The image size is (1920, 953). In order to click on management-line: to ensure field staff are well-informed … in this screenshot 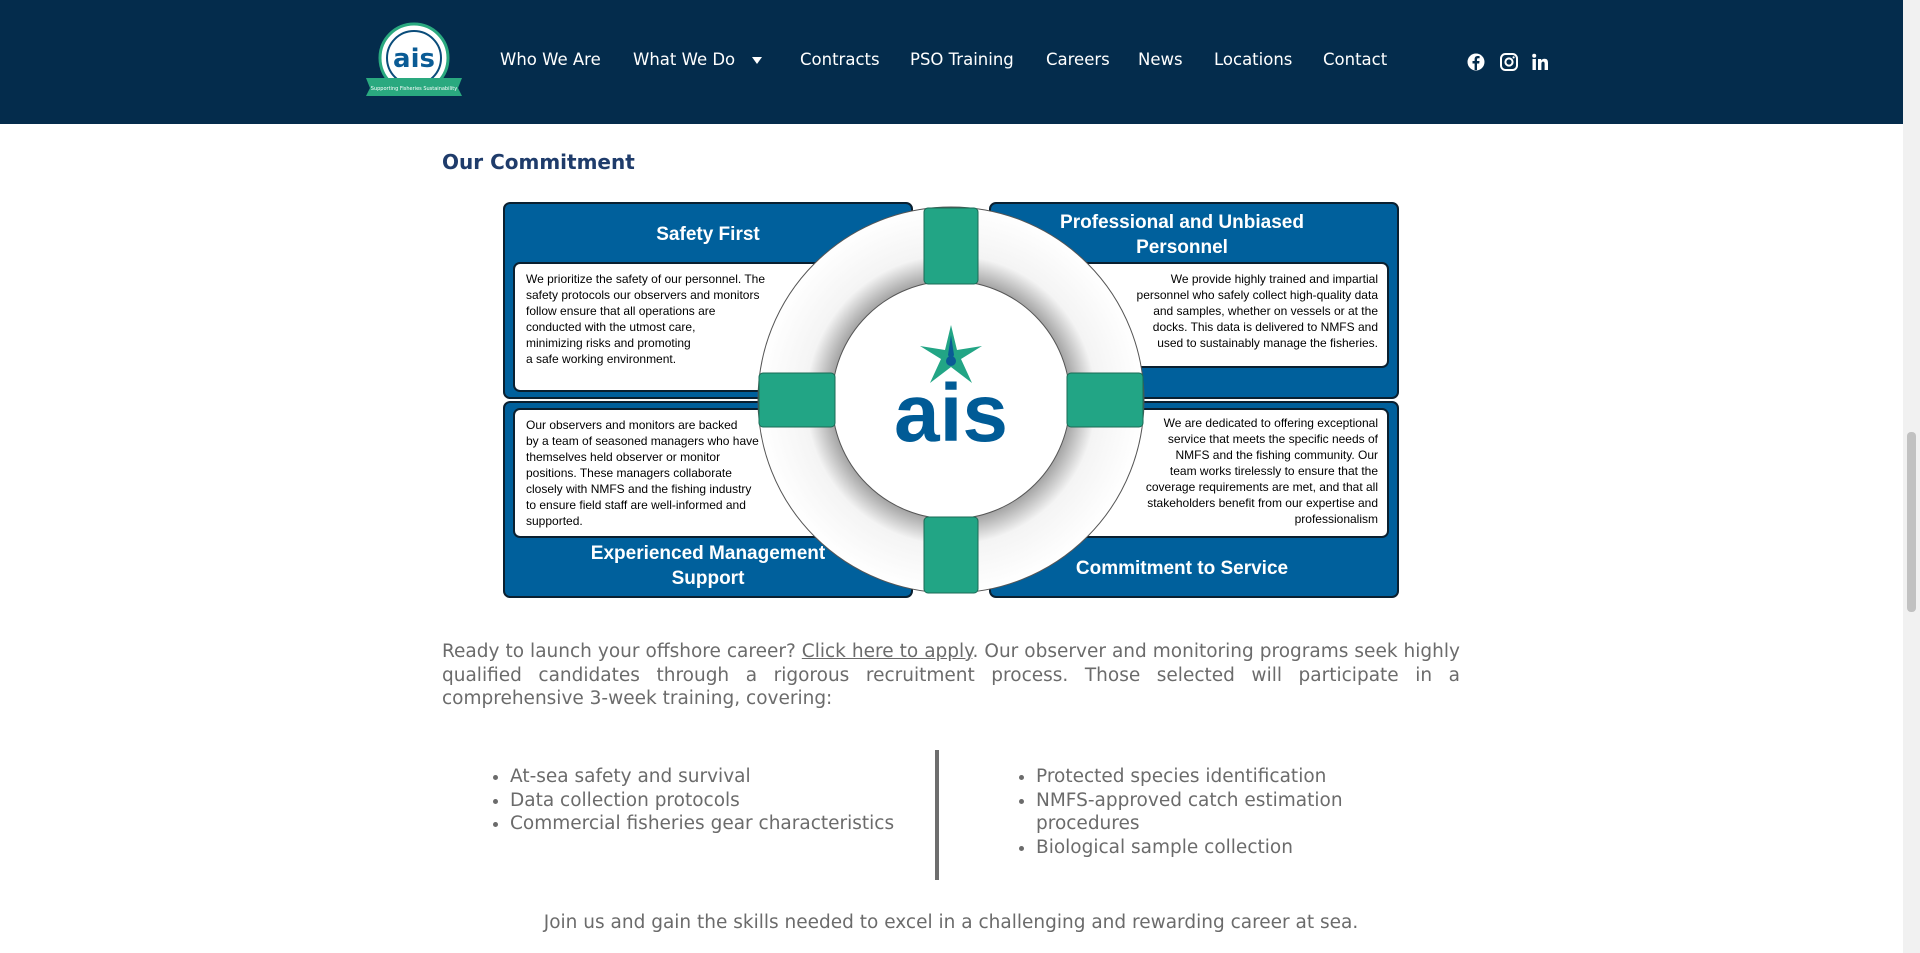, I will do `click(636, 505)`.